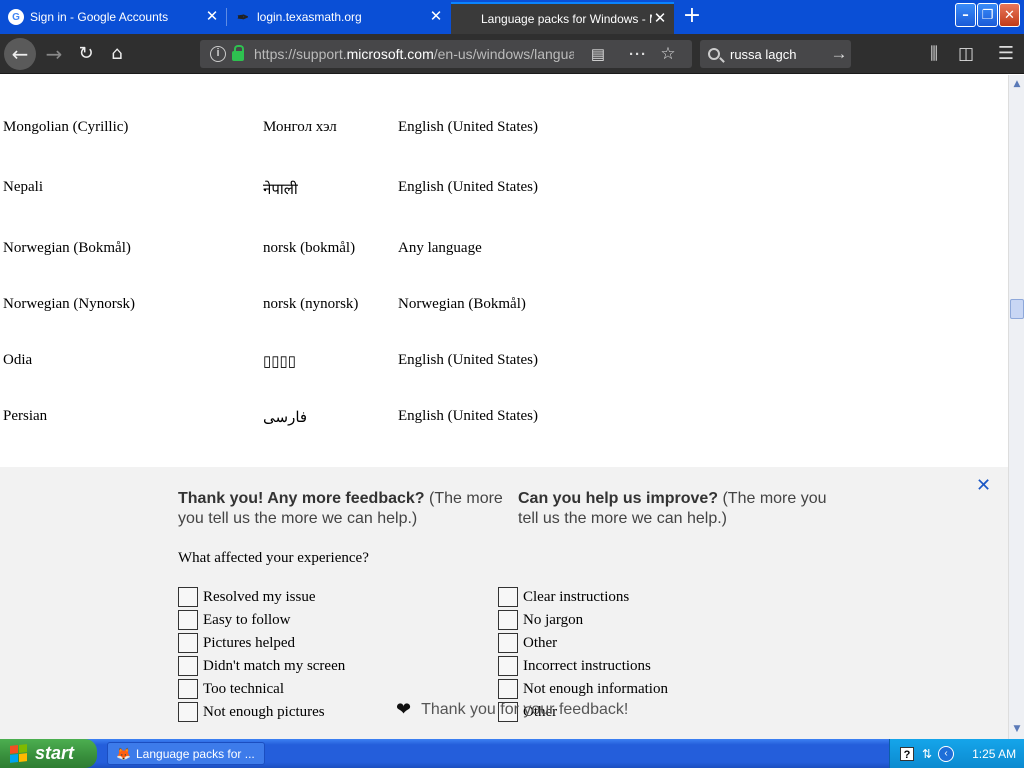  Describe the element at coordinates (231, 689) in the screenshot. I see `checkbox-too-technical: Too technical` at that location.